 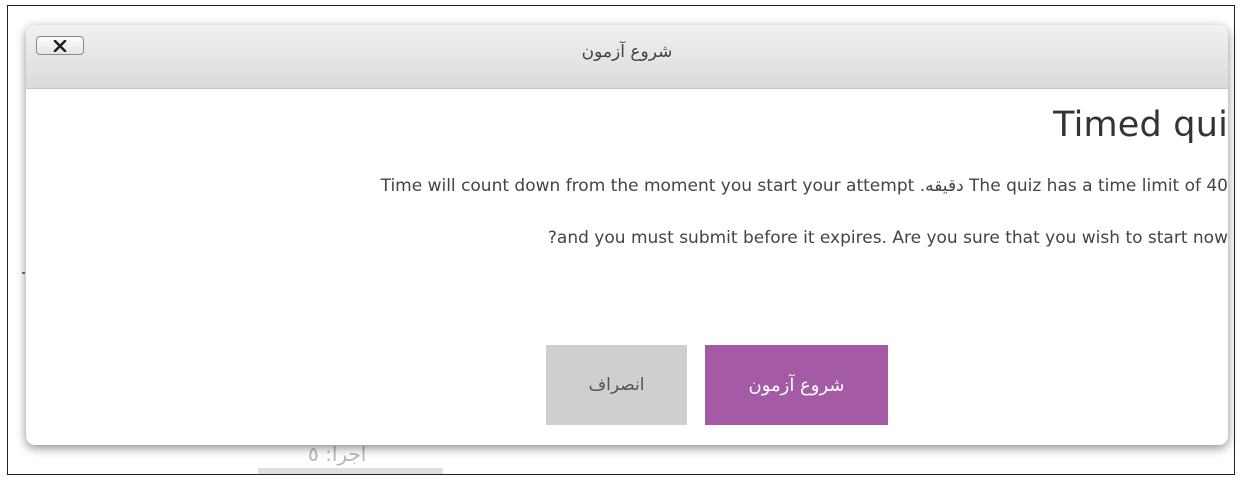 I want to click on cancel-button: انصراف, so click(x=616, y=385).